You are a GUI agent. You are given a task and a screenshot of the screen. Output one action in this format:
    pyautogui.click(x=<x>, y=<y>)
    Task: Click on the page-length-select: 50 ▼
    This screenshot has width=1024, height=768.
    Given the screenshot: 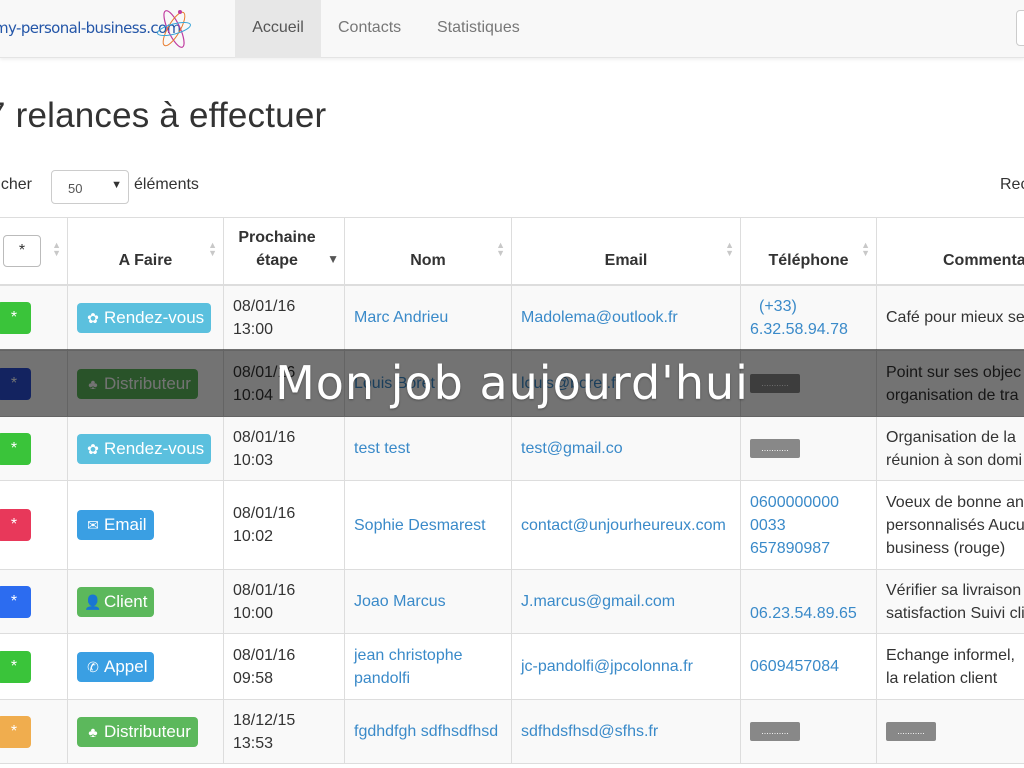 What is the action you would take?
    pyautogui.click(x=90, y=187)
    